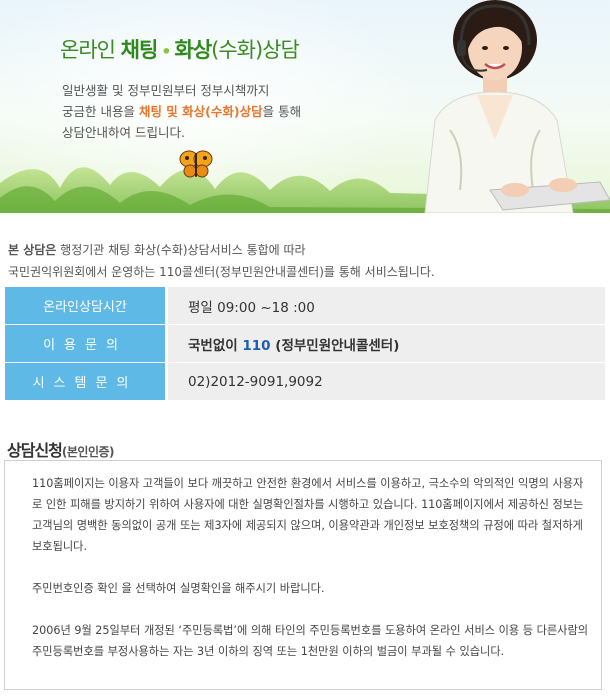 The width and height of the screenshot is (610, 700). What do you see at coordinates (180, 50) in the screenshot?
I see `banner-title: 온라인 채팅 • 화상(수화)상담` at bounding box center [180, 50].